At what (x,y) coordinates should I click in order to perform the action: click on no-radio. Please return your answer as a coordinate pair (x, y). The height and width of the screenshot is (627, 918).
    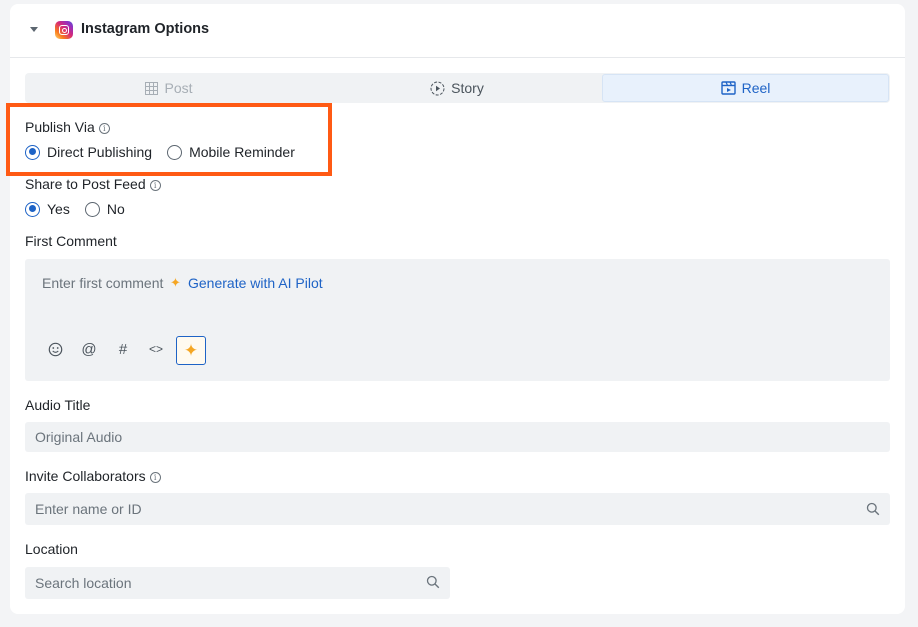
    Looking at the image, I should click on (92, 209).